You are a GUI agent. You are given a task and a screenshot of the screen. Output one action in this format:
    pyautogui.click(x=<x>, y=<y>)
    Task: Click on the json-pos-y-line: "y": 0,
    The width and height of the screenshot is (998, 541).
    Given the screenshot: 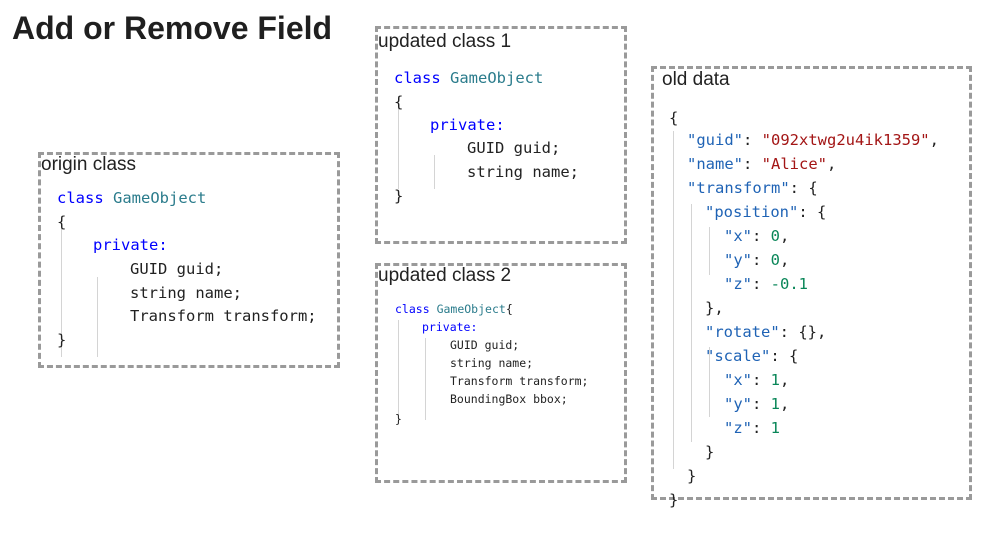 What is the action you would take?
    pyautogui.click(x=757, y=260)
    